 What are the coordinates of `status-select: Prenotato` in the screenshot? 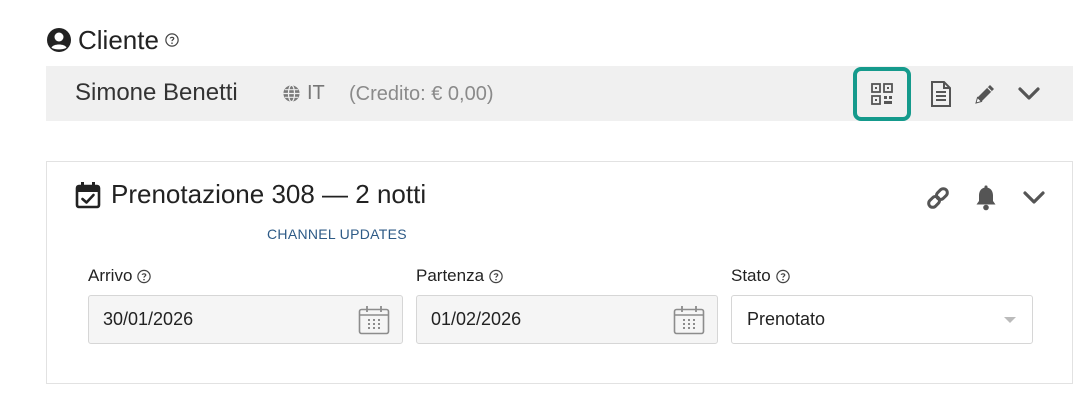 It's located at (882, 319).